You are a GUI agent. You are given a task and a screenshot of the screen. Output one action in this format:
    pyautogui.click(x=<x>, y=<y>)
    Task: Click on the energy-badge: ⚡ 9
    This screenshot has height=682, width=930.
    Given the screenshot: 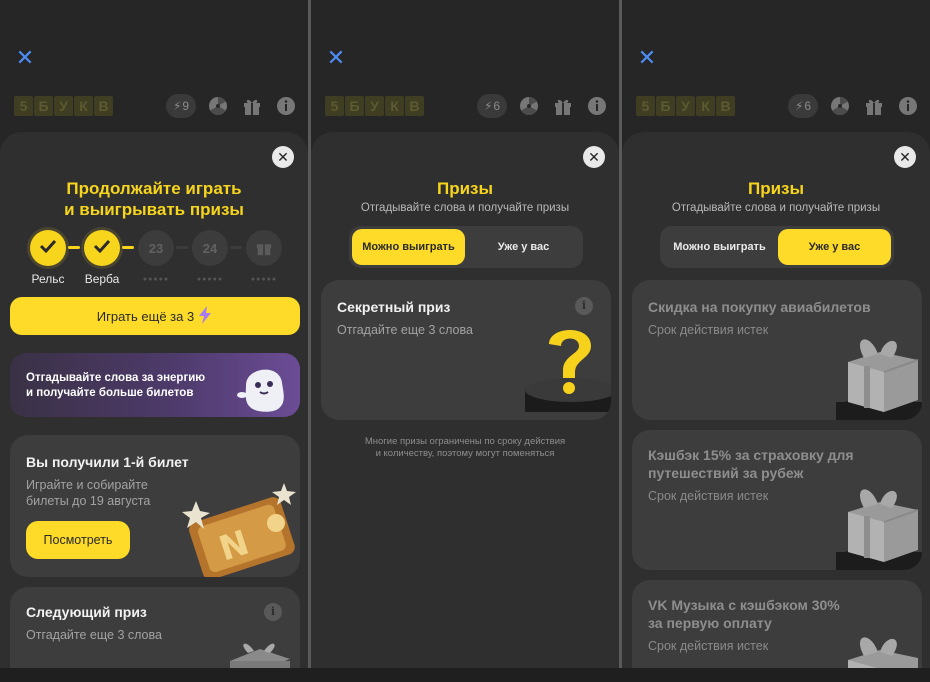 What is the action you would take?
    pyautogui.click(x=181, y=106)
    